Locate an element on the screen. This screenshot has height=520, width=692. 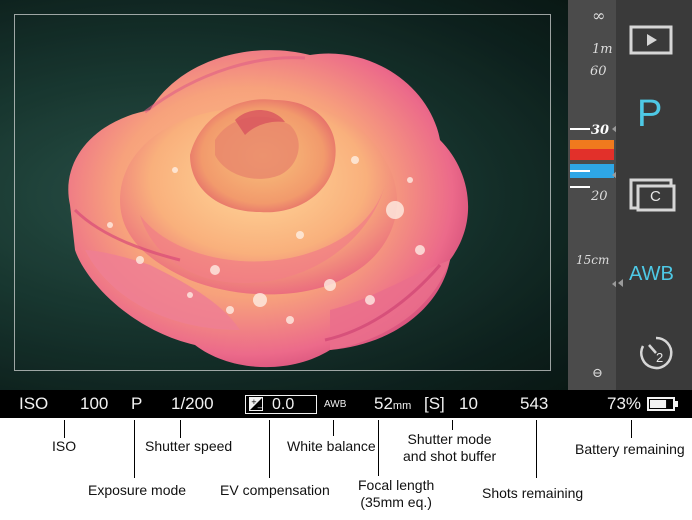
exposure-indicator-orange is located at coordinates (592, 144).